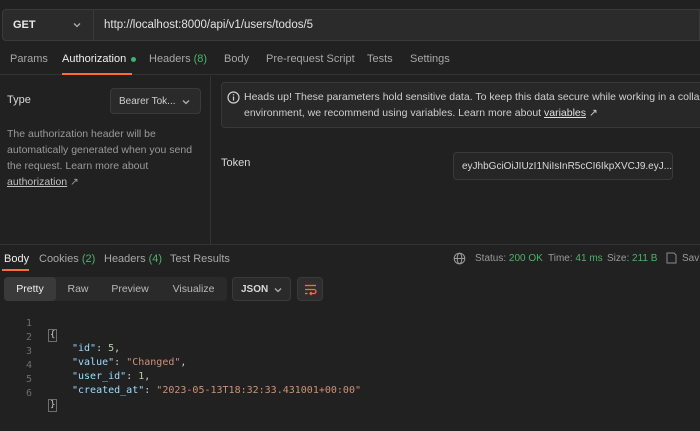 This screenshot has width=700, height=431. What do you see at coordinates (350, 351) in the screenshot?
I see `code-line: 3 "value": "Changed",` at bounding box center [350, 351].